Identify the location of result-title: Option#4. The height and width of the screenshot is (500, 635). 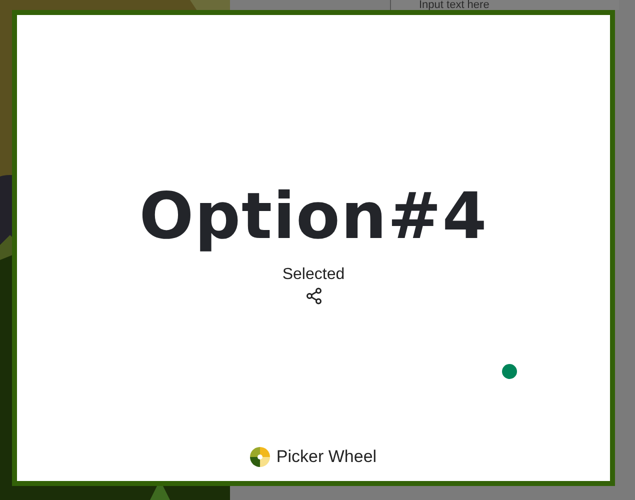
(313, 217).